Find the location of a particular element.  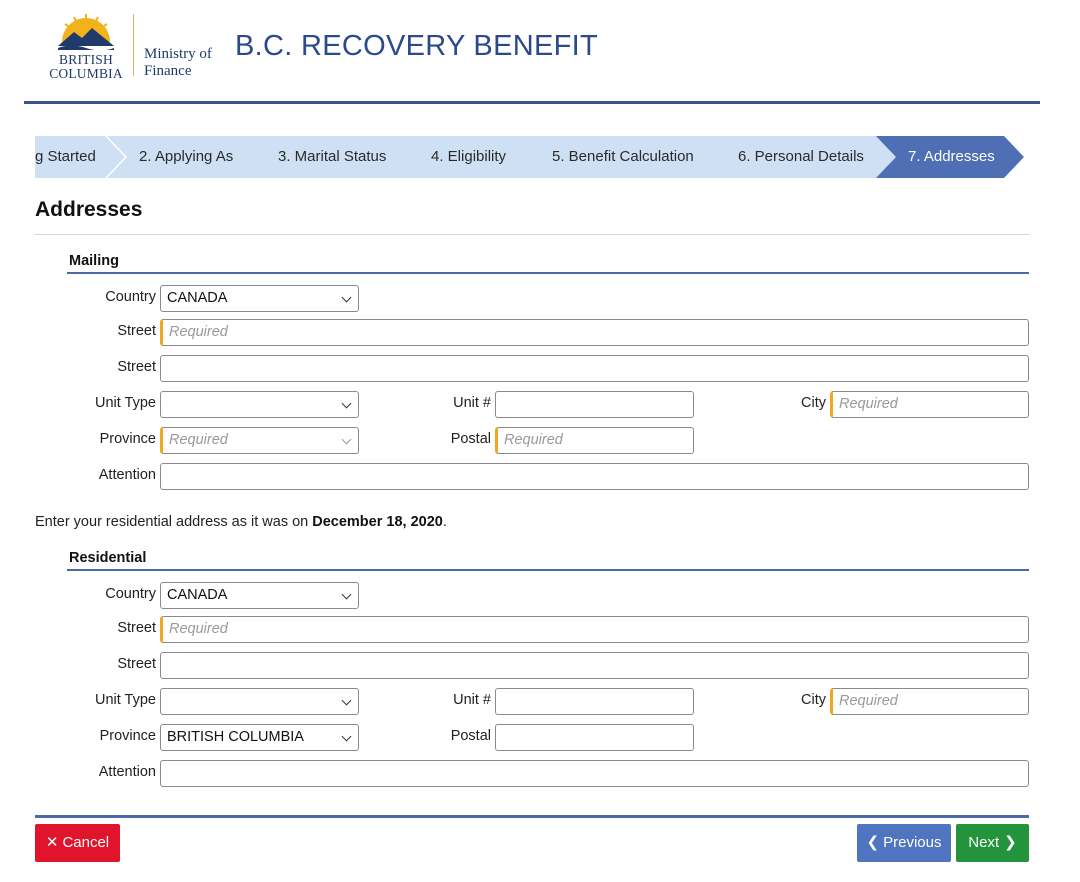

mailing-street1-input: Required is located at coordinates (594, 332).